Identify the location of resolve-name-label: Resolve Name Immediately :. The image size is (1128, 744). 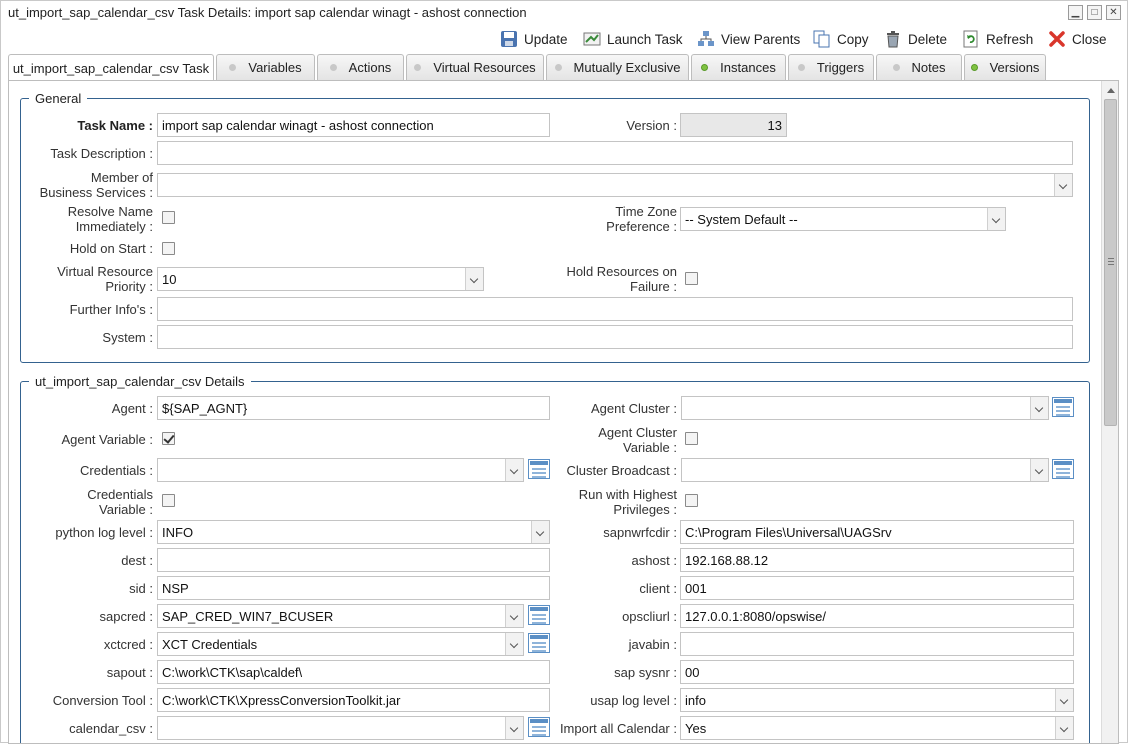
(91, 219).